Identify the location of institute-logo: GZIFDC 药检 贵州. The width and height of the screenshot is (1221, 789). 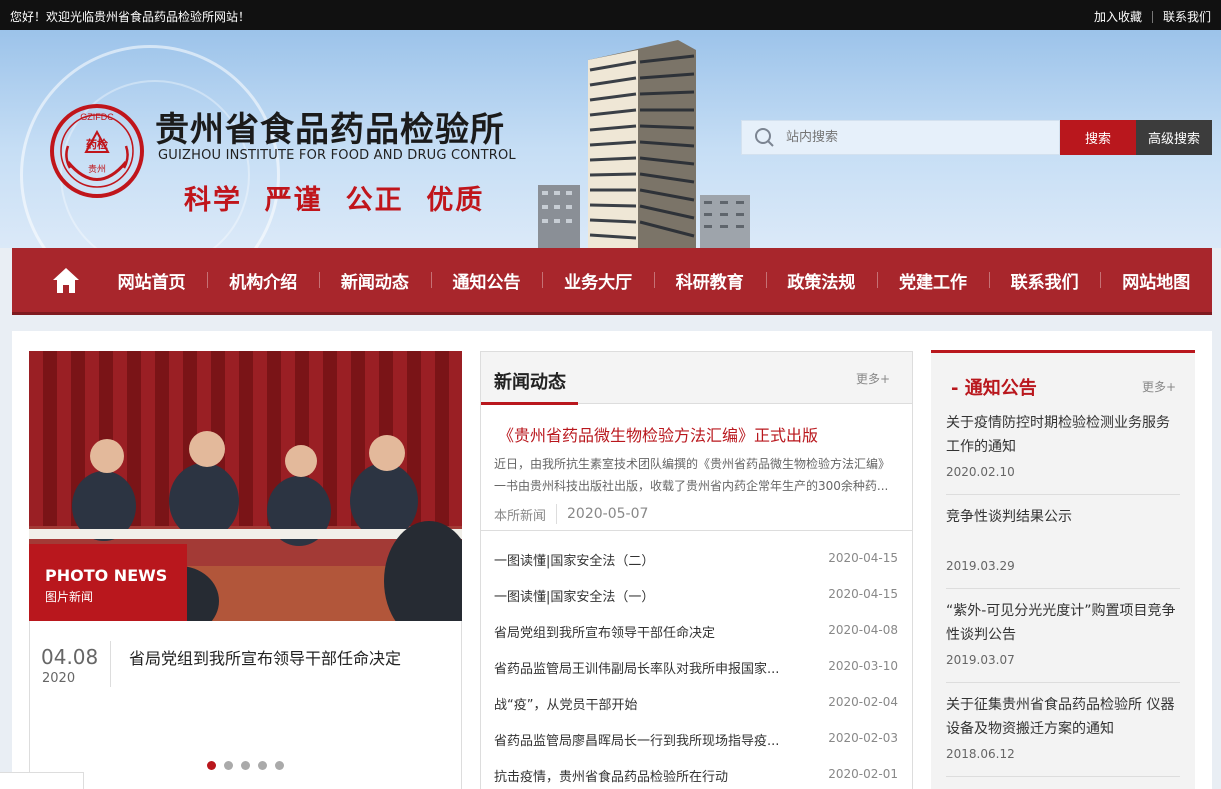
(97, 151).